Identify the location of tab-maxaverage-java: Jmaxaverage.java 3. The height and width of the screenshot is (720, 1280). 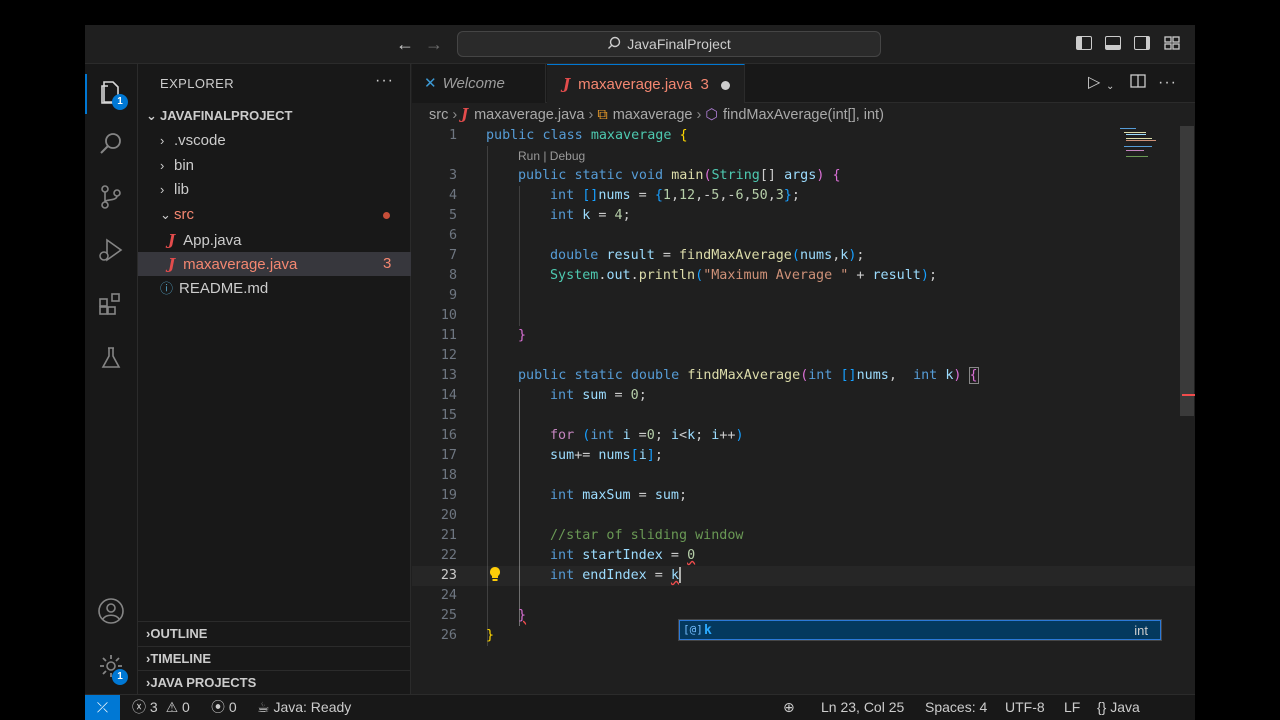
(646, 83).